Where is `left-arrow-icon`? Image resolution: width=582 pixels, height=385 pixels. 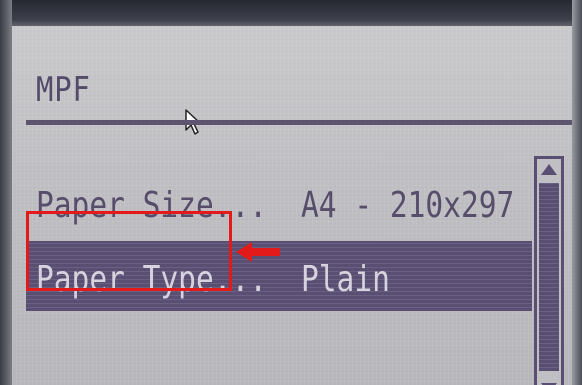 left-arrow-icon is located at coordinates (258, 252).